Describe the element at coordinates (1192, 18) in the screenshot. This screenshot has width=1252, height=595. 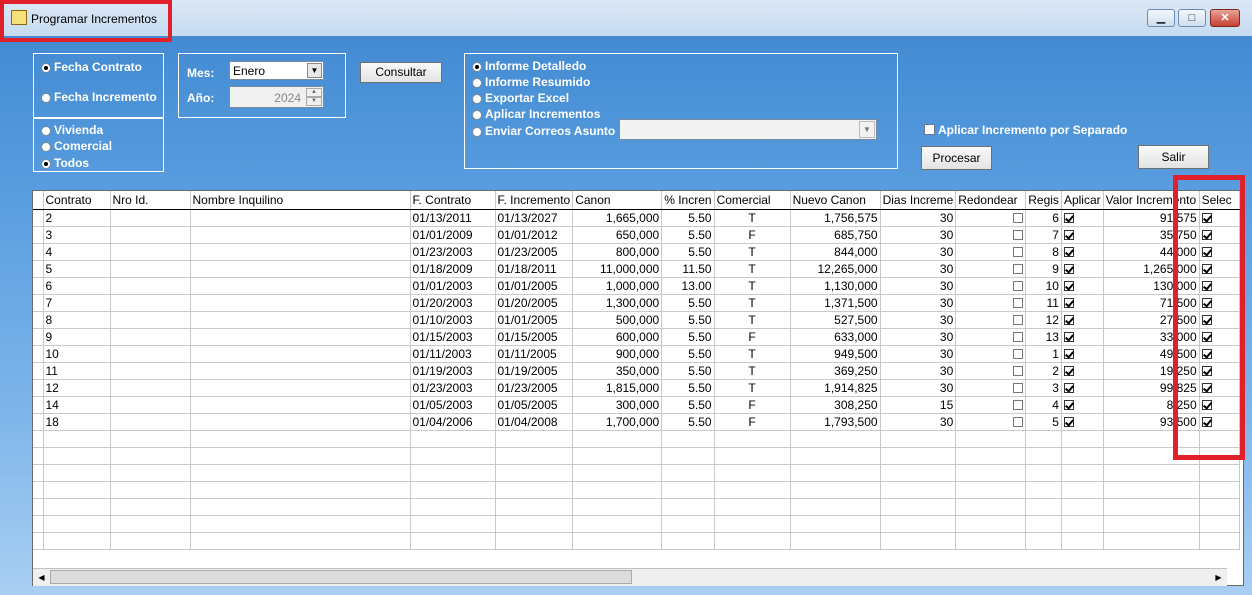
I see `maximize-button: □` at that location.